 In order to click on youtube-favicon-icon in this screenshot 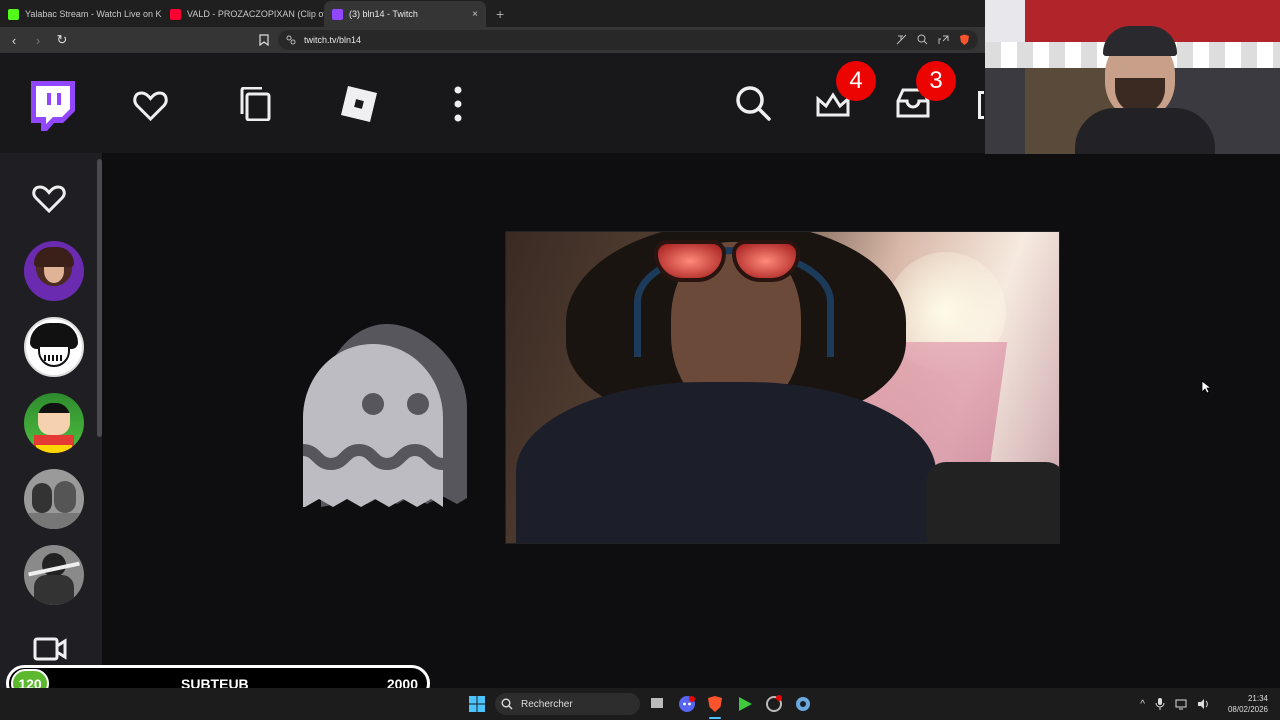, I will do `click(175, 14)`.